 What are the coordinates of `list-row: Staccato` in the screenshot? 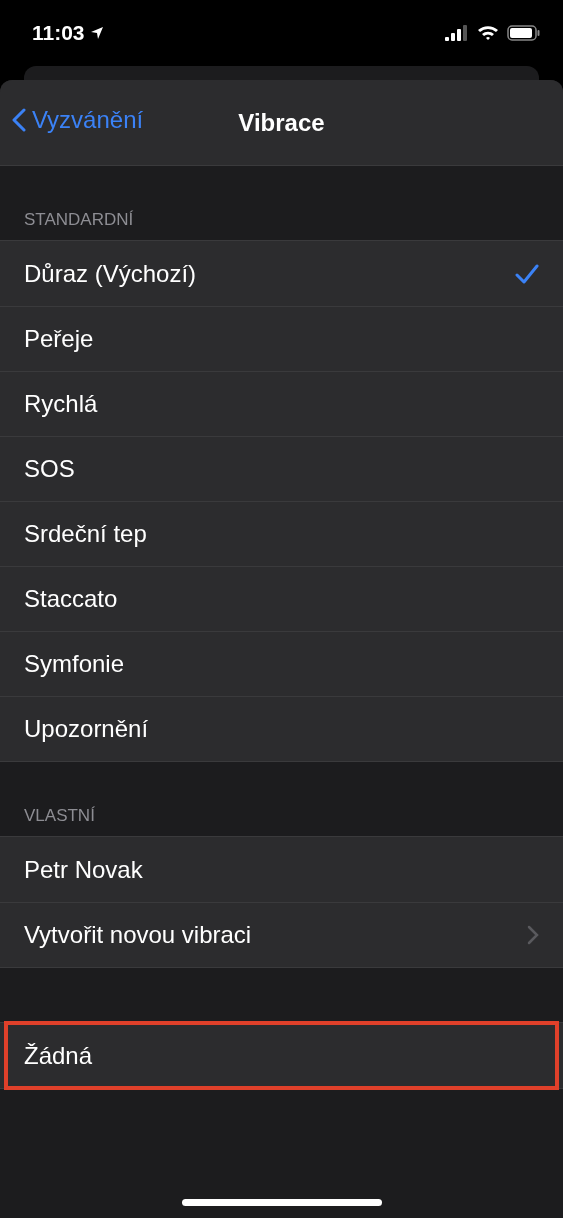 It's located at (281, 598).